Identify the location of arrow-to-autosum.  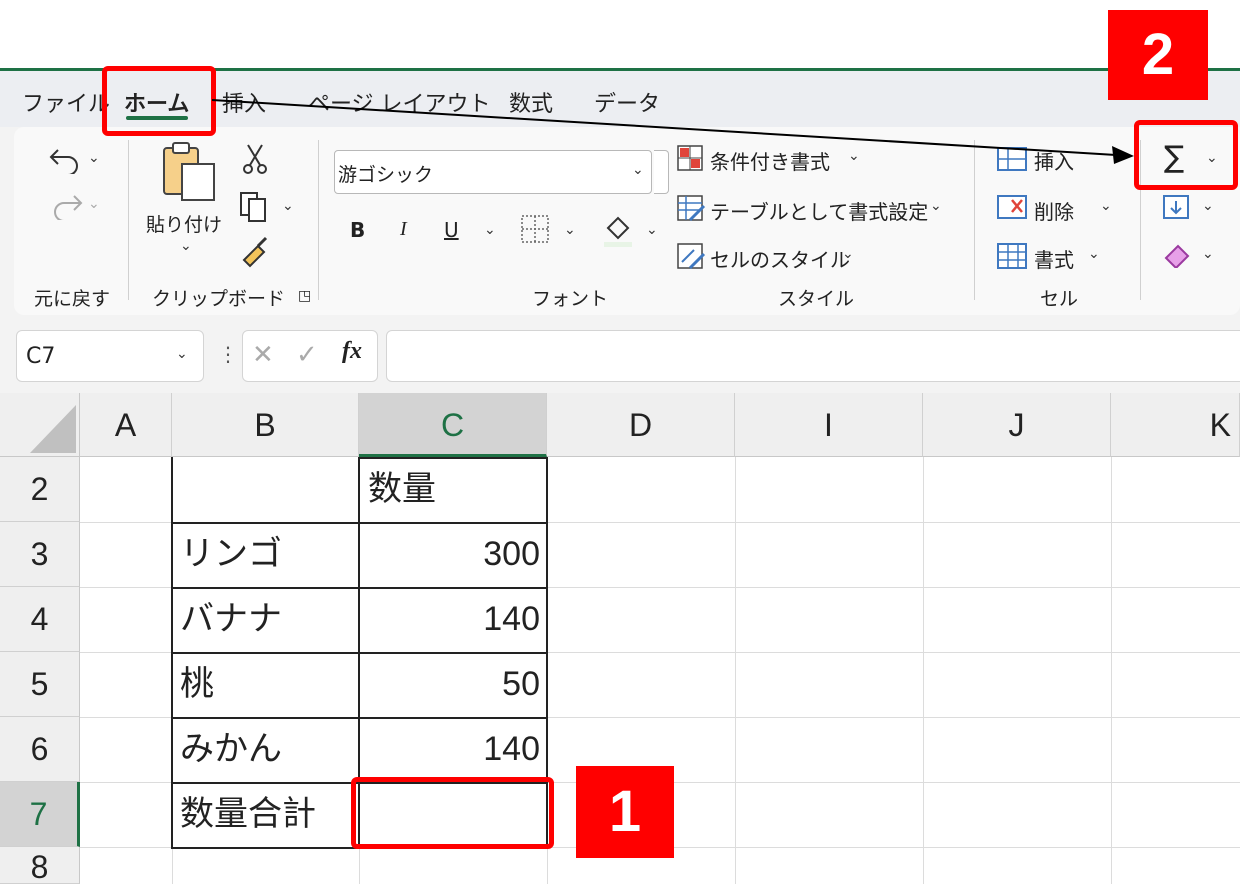
(672, 131).